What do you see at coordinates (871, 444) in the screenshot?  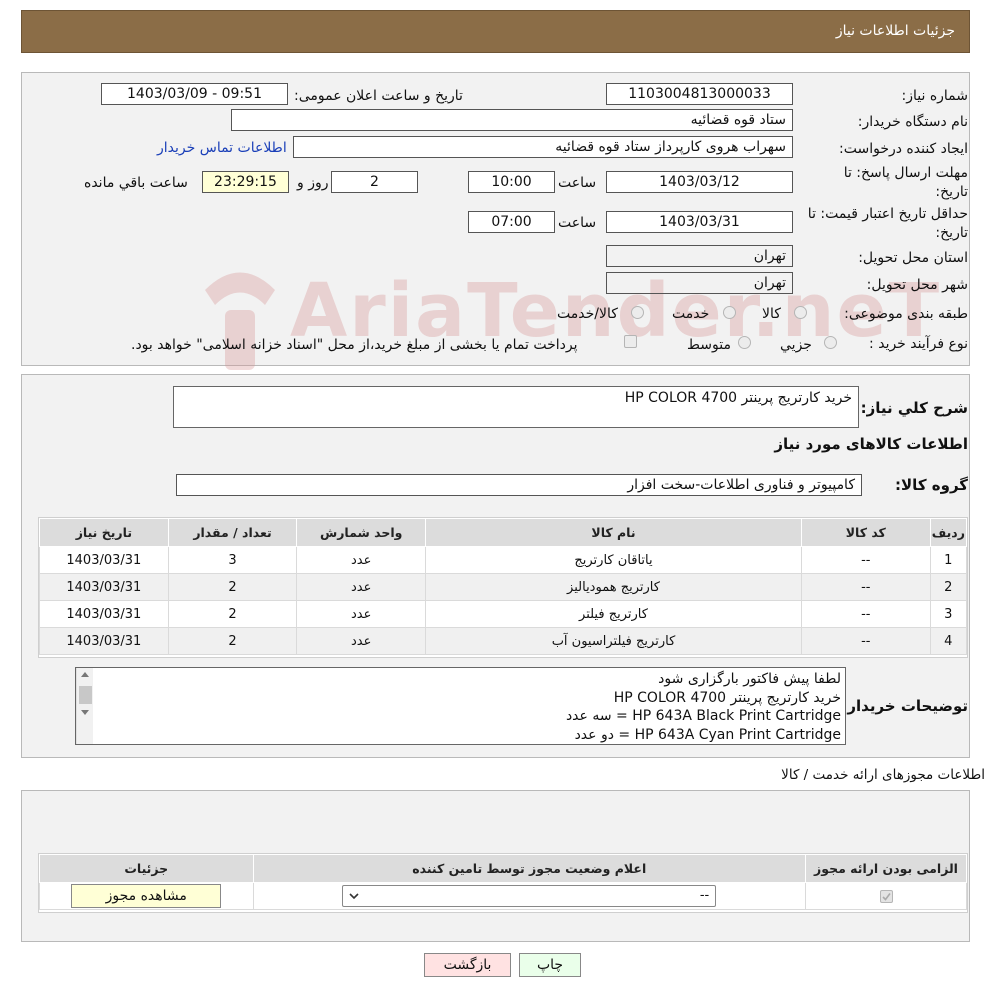 I see `goods-info-title: اطلاعات کالاهای مورد نیاز` at bounding box center [871, 444].